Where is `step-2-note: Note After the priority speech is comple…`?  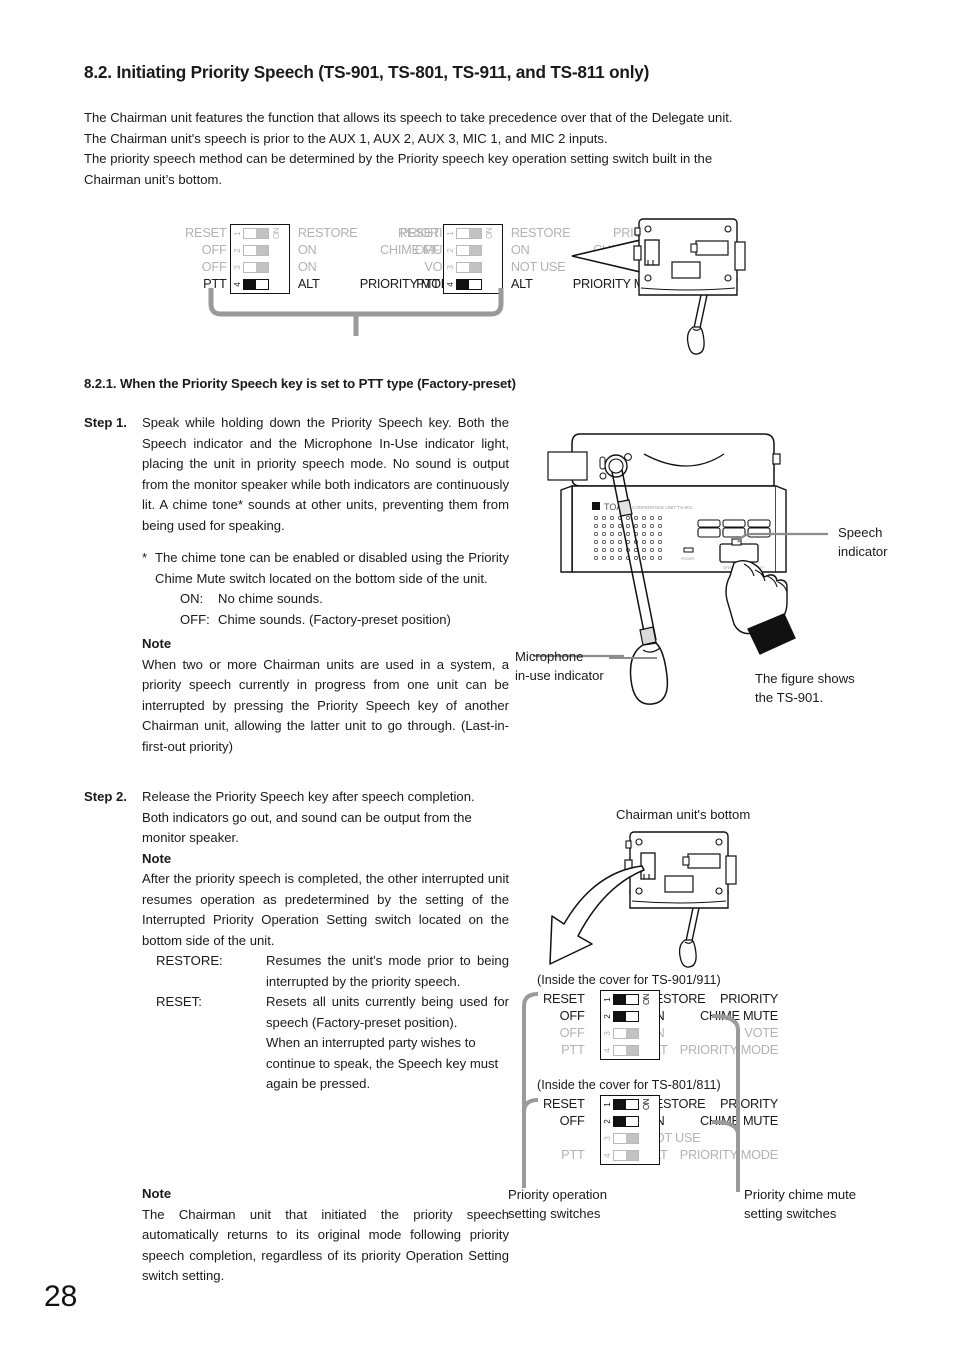
step-2-note: Note After the priority speech is comple… is located at coordinates (325, 972).